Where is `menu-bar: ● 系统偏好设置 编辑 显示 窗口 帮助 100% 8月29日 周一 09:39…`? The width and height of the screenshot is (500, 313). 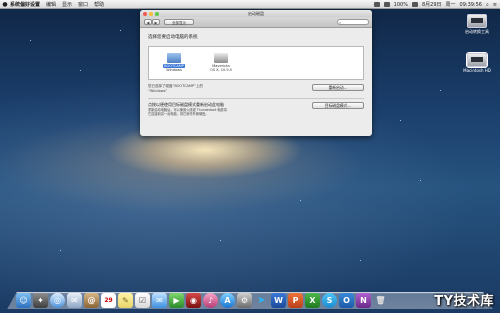
menu-bar: ● 系统偏好设置 编辑 显示 窗口 帮助 100% 8月29日 周一 09:39… is located at coordinates (250, 4).